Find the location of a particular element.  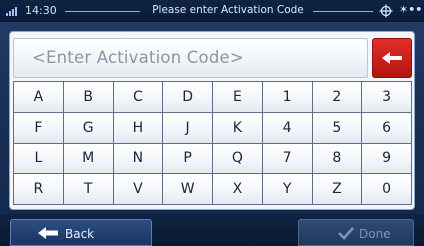

key: F is located at coordinates (39, 128).